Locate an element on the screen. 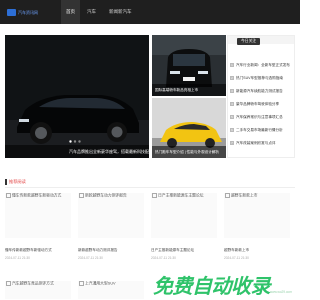 This screenshot has height=300, width=320. section-header-recommended: 推荐阅读 is located at coordinates (150, 182).